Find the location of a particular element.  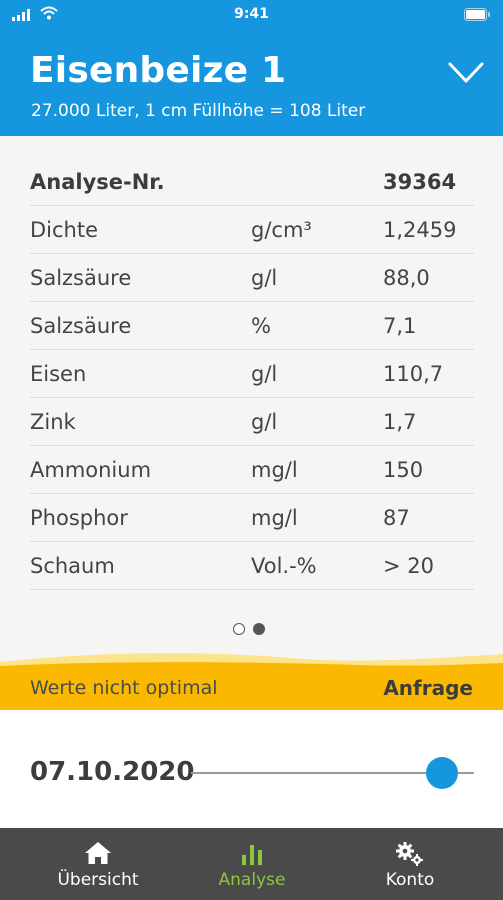

table-row: Schaum Vol.-% > 20 is located at coordinates (252, 565).